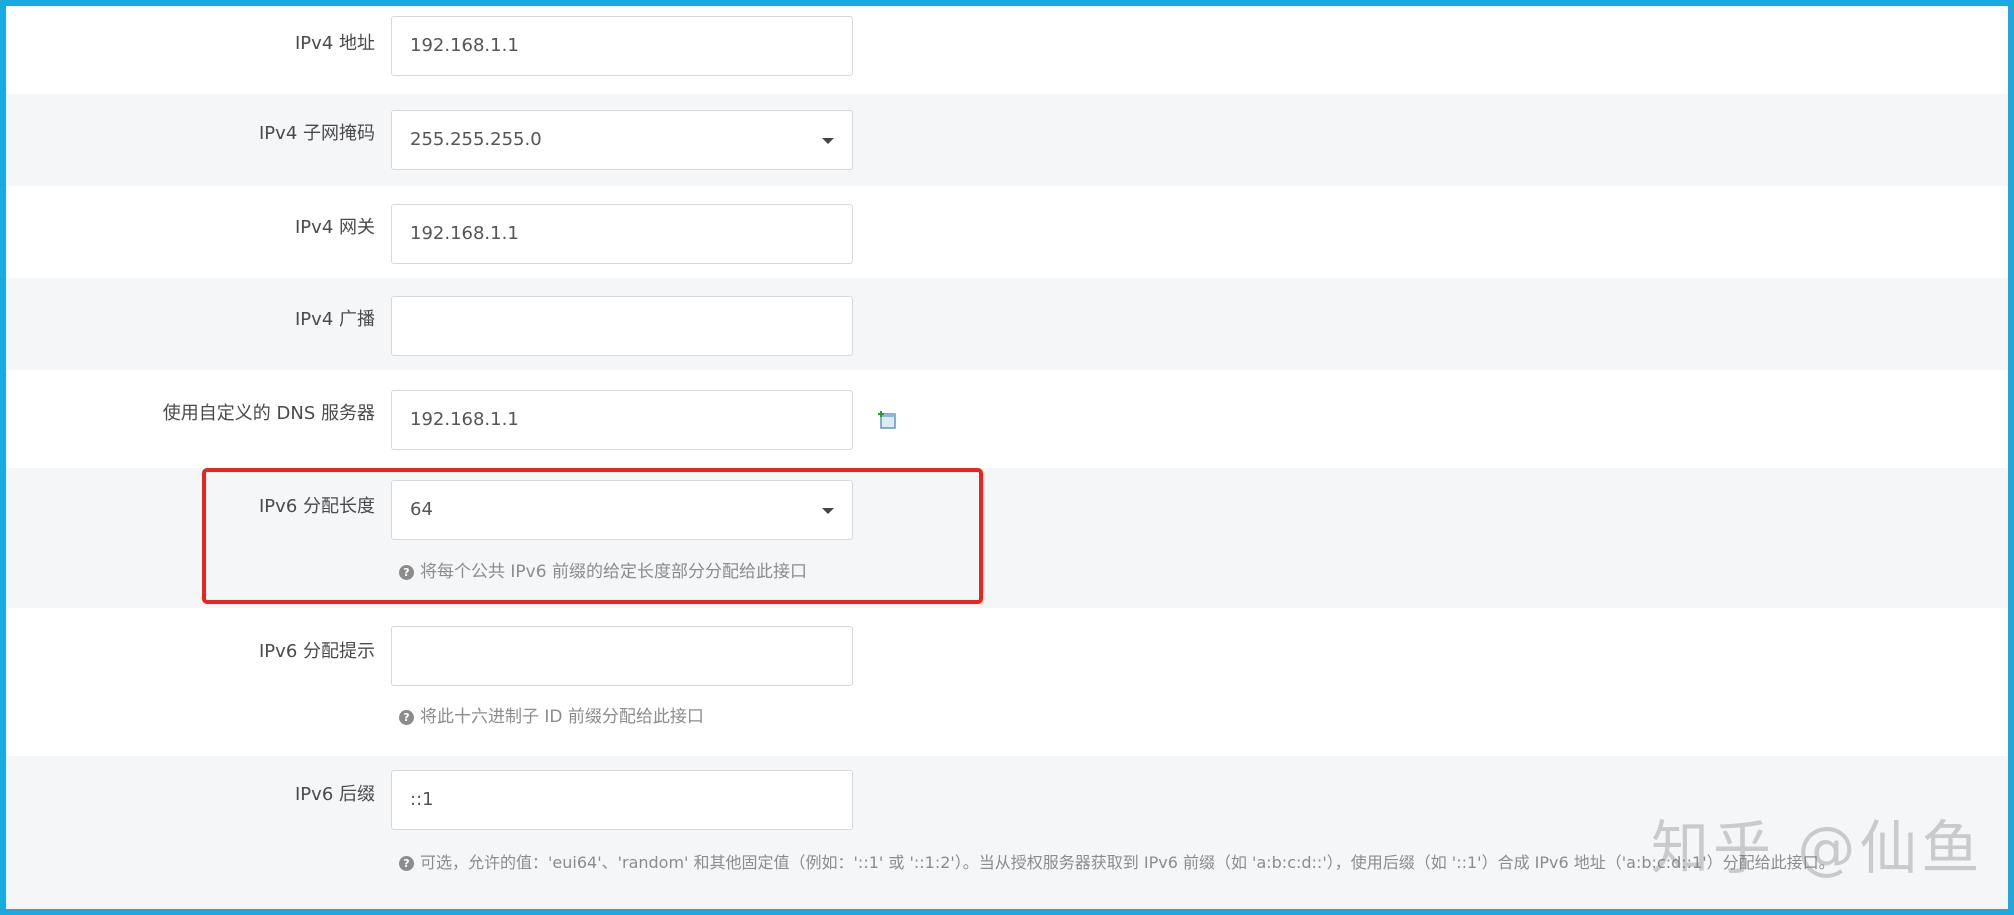  I want to click on ipv4-address-label: IPv4 地址, so click(335, 43).